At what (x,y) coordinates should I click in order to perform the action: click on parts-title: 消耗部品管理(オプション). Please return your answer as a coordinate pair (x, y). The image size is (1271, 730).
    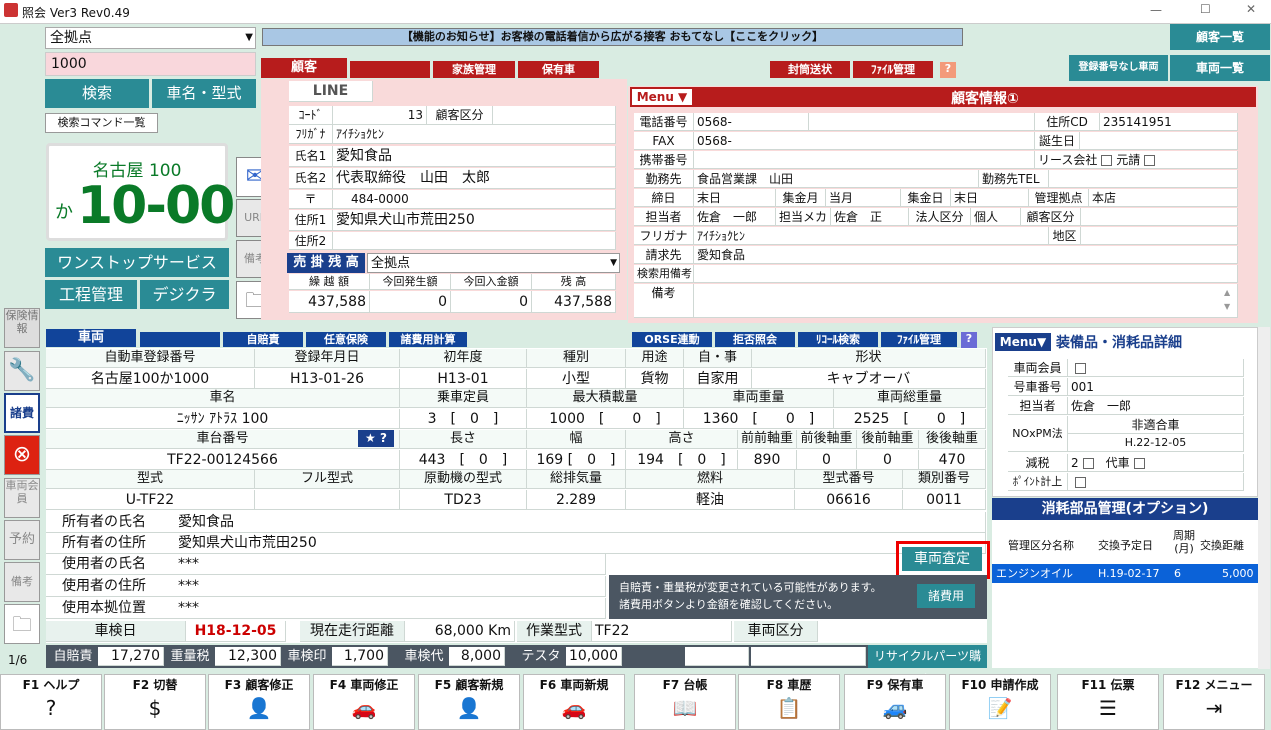
    Looking at the image, I should click on (1125, 509).